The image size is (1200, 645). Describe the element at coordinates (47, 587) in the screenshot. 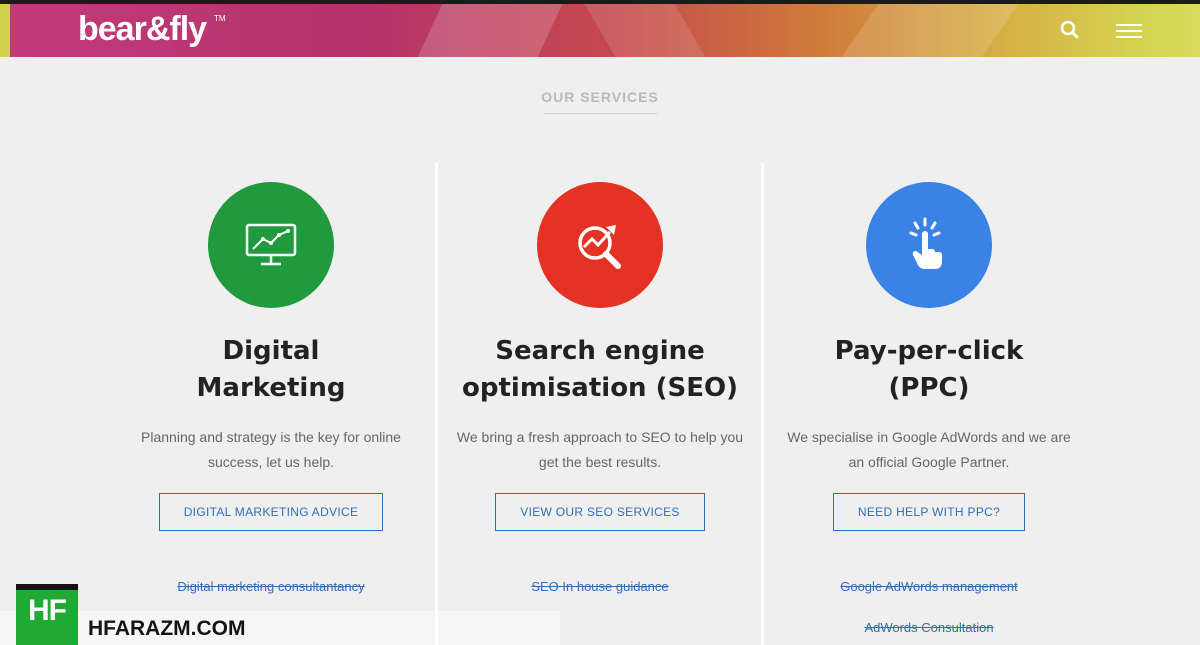

I see `watermark-badge-strip` at that location.